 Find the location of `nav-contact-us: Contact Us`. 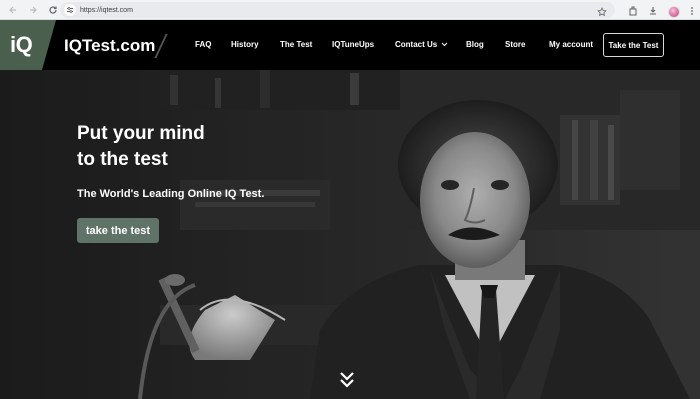

nav-contact-us: Contact Us is located at coordinates (421, 44).